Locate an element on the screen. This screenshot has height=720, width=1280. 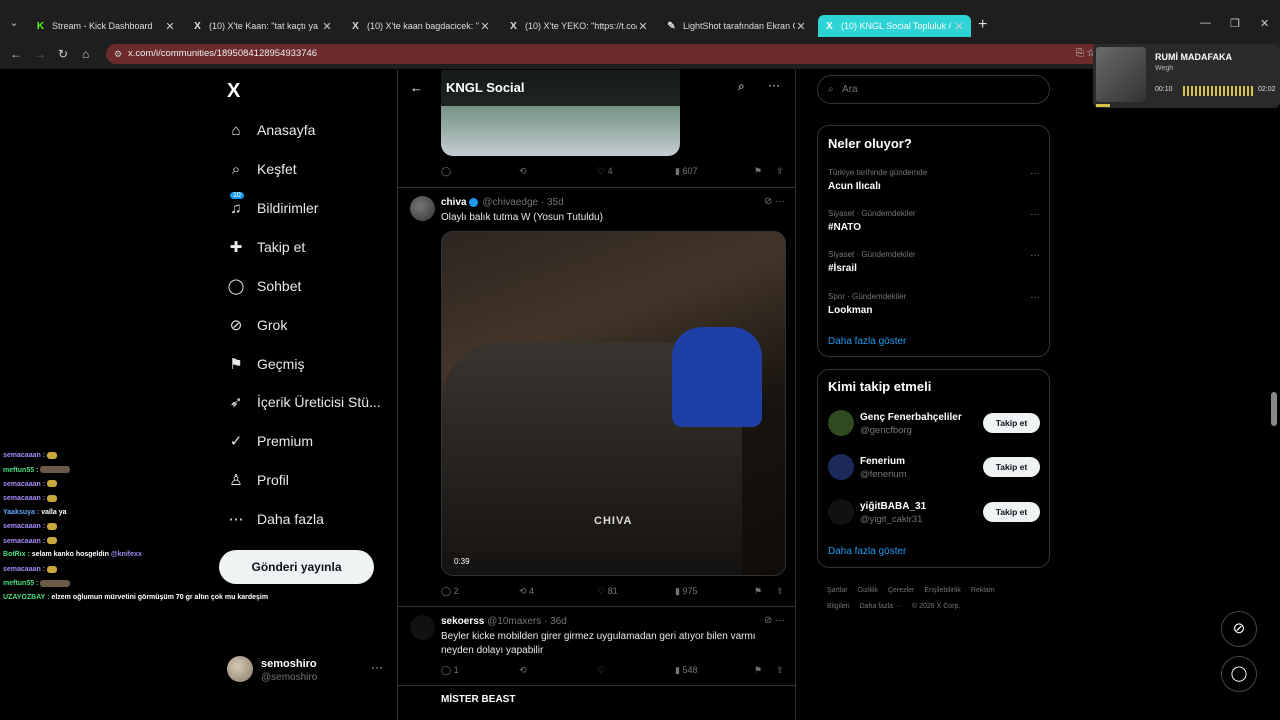
browser-tab: ✎ LightShot tarafından Ekran Gör✕ is located at coordinates (736, 26).